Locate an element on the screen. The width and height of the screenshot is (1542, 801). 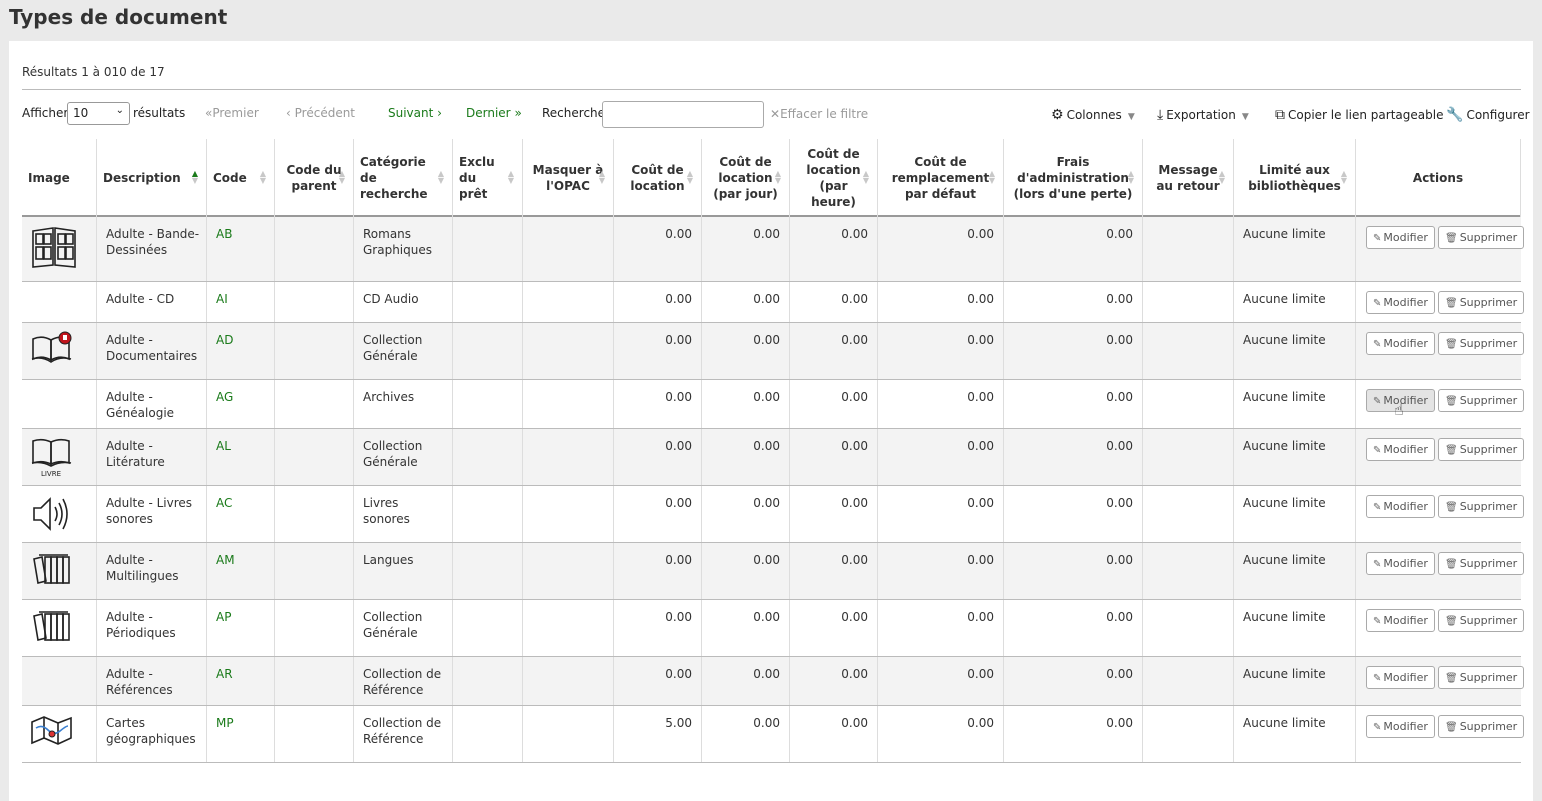
last-page-button: Dernier » is located at coordinates (494, 113).